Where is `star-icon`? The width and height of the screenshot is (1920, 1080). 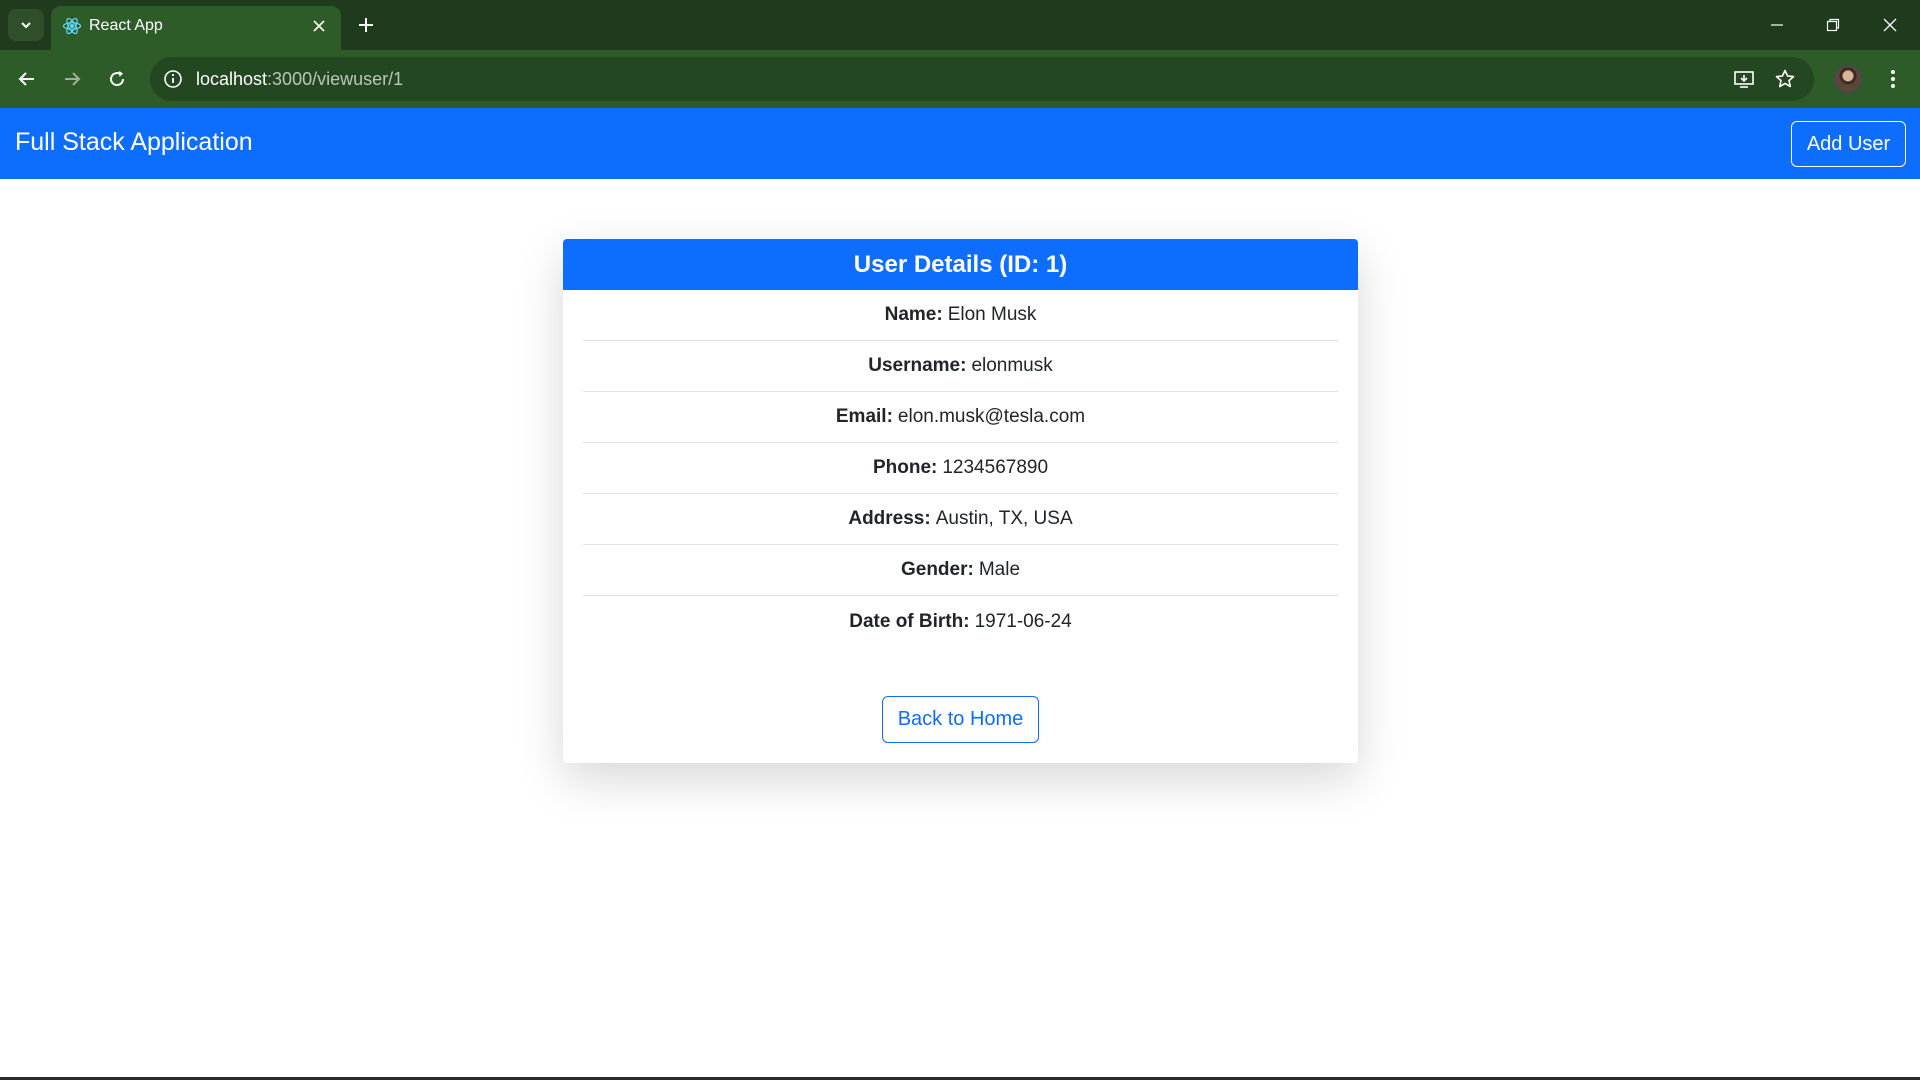
star-icon is located at coordinates (1785, 78).